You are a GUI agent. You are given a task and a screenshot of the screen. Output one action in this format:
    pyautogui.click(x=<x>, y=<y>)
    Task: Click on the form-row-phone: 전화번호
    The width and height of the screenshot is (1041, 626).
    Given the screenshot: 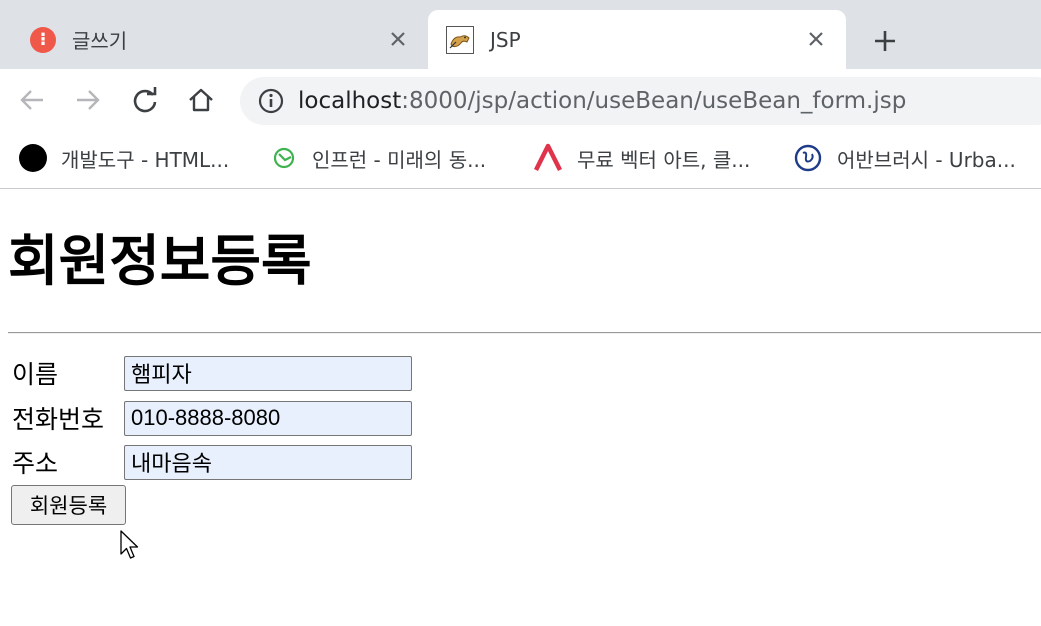 What is the action you would take?
    pyautogui.click(x=212, y=418)
    